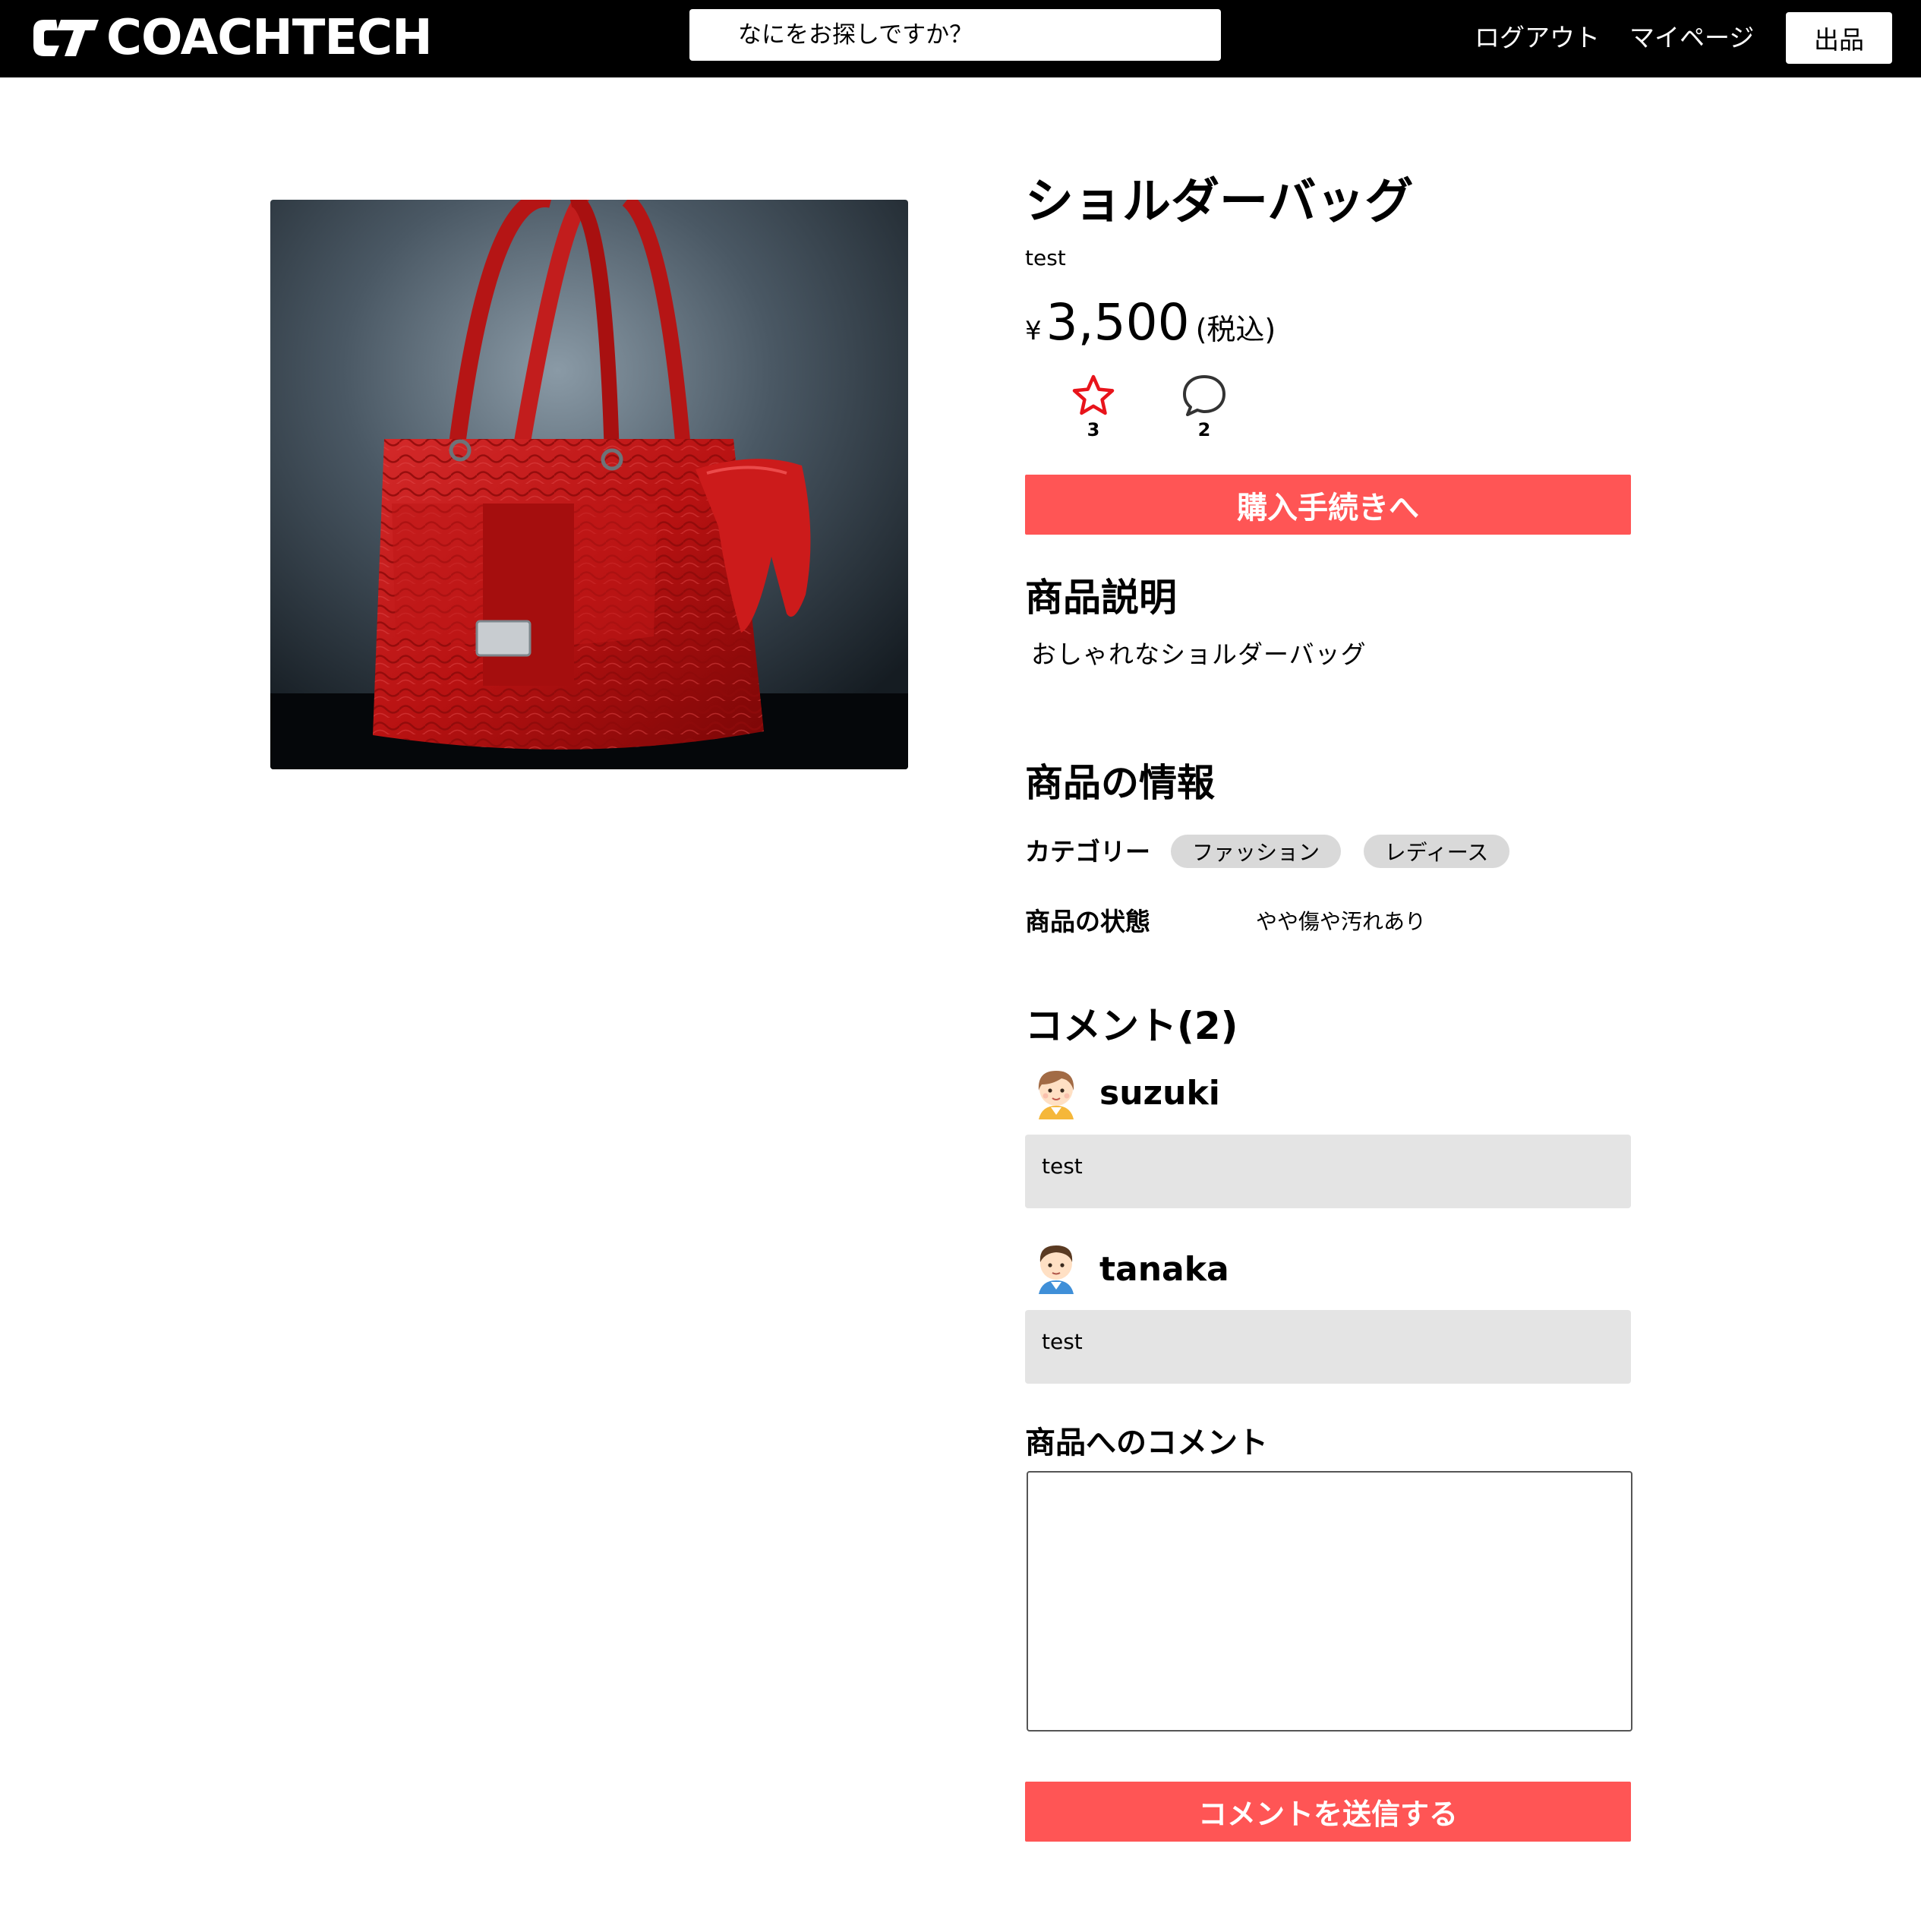  What do you see at coordinates (1691, 38) in the screenshot?
I see `mypage-link: マイページ` at bounding box center [1691, 38].